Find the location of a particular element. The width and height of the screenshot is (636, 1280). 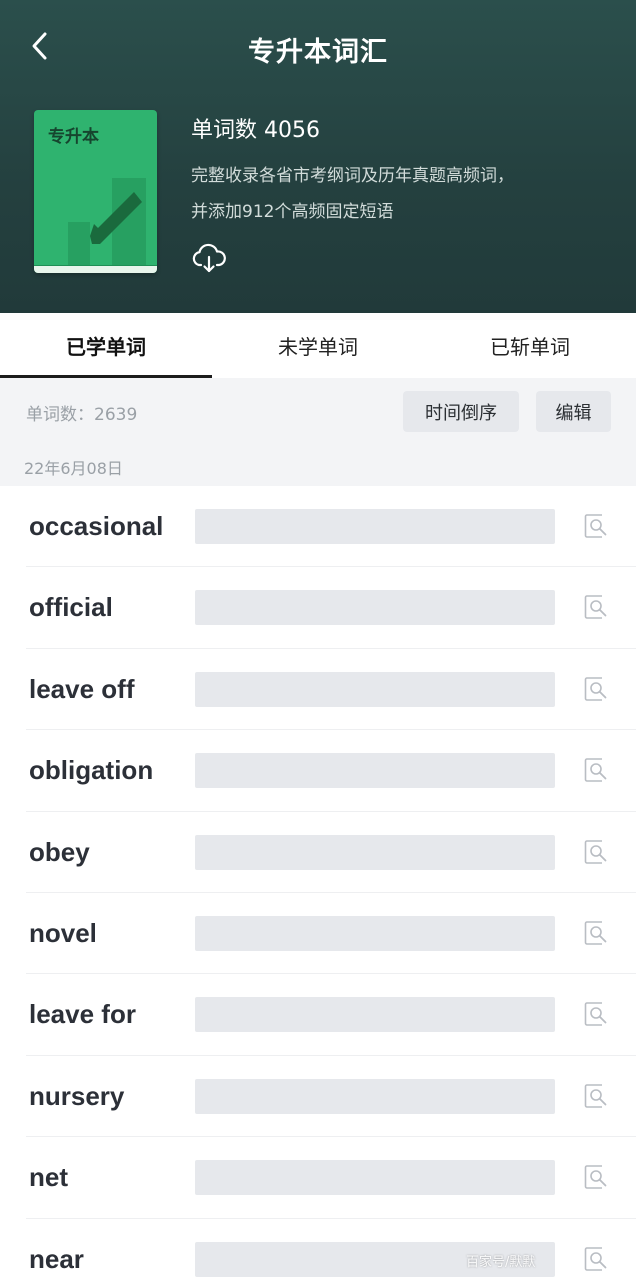

word-tabs: 已学单词 未学单词 已斩单词 is located at coordinates (318, 345).